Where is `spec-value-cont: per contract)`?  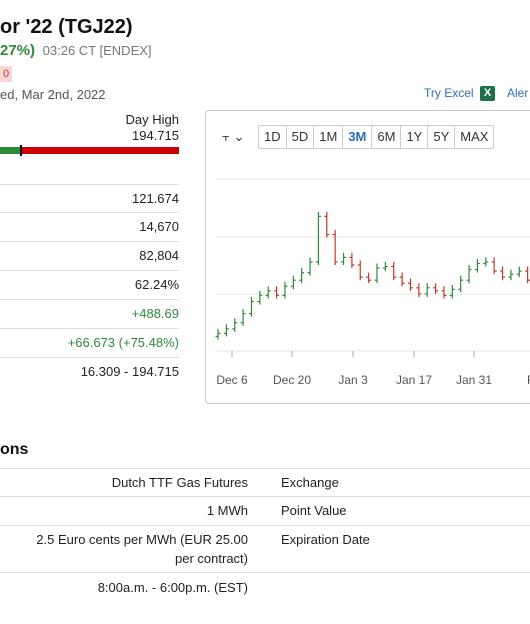
spec-value-cont: per contract) is located at coordinates (211, 558).